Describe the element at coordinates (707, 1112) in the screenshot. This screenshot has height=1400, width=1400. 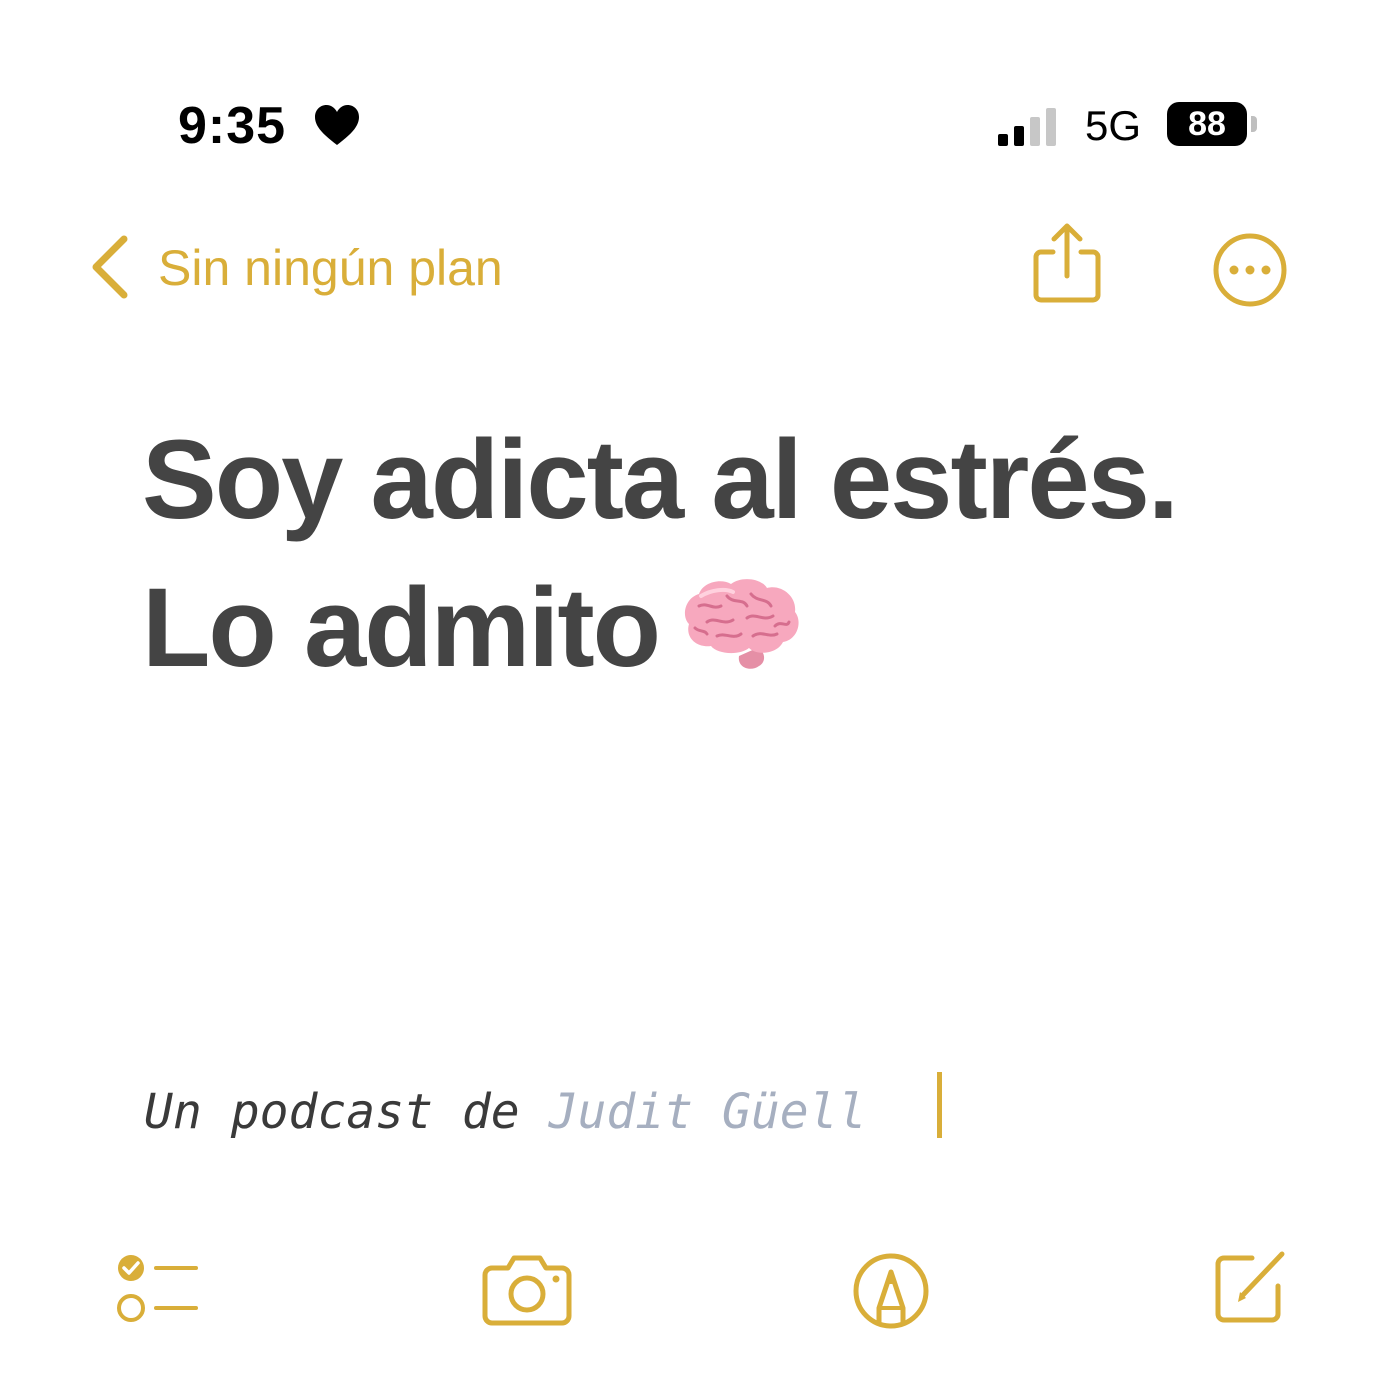
I see `byline-author: Judit Güell` at that location.